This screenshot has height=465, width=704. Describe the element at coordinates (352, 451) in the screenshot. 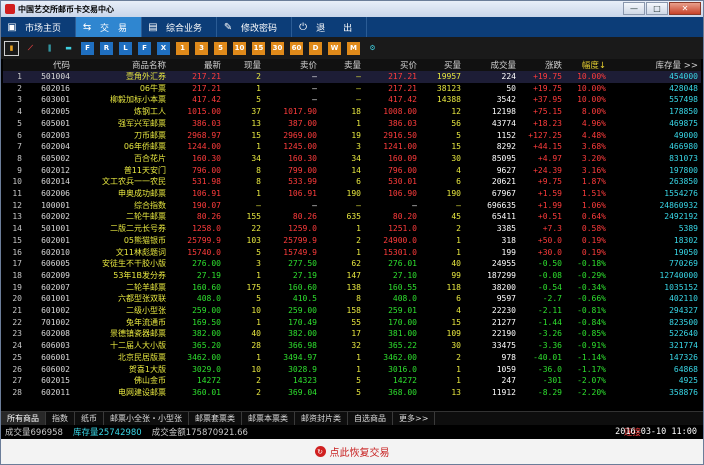

I see `restore-trading-button: ↻ 点此恢复交易` at that location.